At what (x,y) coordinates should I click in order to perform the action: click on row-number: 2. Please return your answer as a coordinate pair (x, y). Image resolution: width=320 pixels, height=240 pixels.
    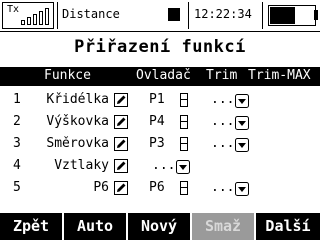
    Looking at the image, I should click on (17, 121).